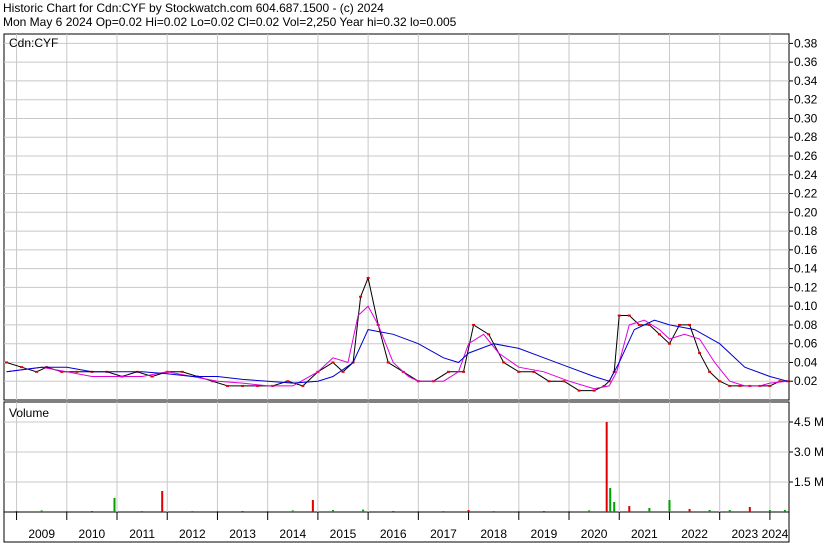  I want to click on volume-tick-label: 3.0 M, so click(809, 452).